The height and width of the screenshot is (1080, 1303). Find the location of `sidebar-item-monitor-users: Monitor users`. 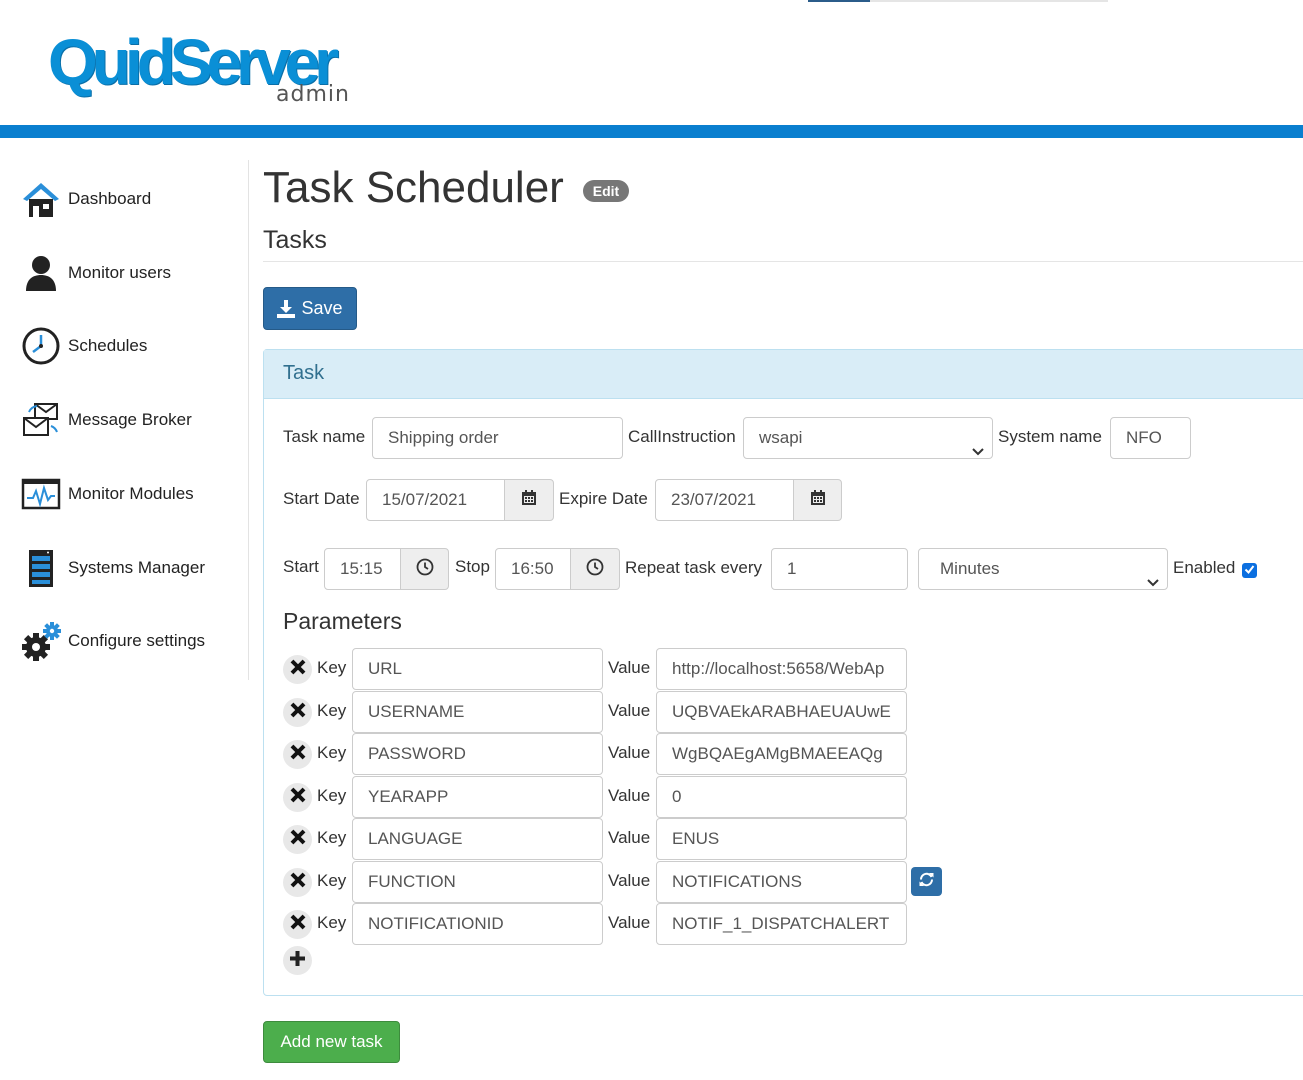

sidebar-item-monitor-users: Monitor users is located at coordinates (132, 273).